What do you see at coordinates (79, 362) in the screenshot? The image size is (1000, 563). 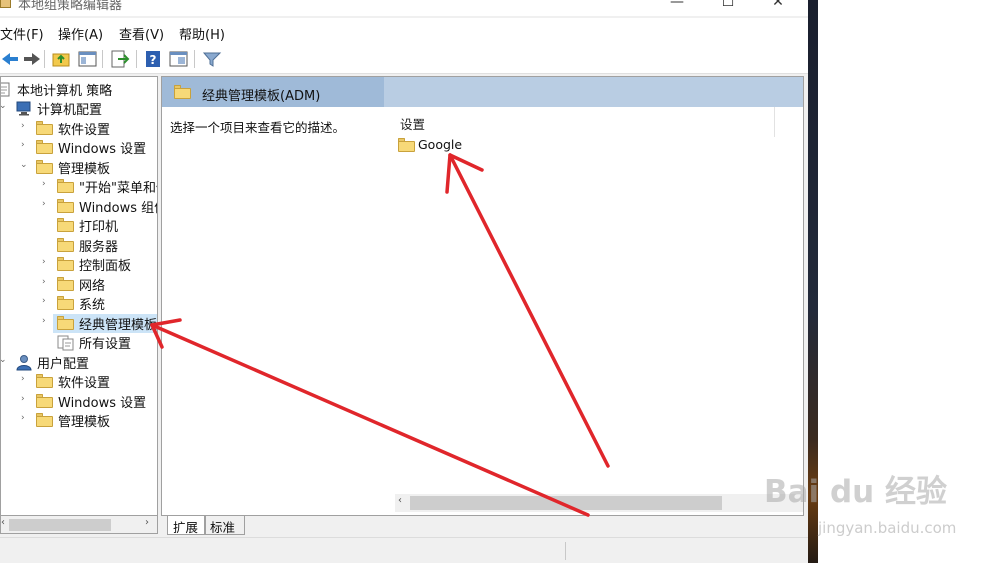 I see `tree-item-user-config: ⌄ 用户配置` at bounding box center [79, 362].